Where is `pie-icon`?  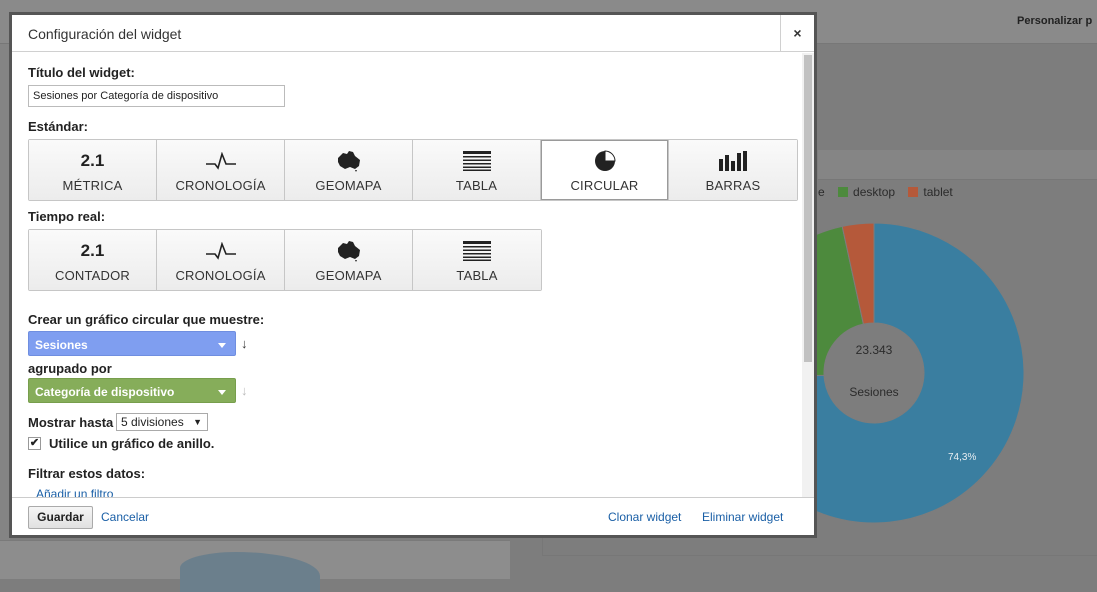 pie-icon is located at coordinates (604, 161).